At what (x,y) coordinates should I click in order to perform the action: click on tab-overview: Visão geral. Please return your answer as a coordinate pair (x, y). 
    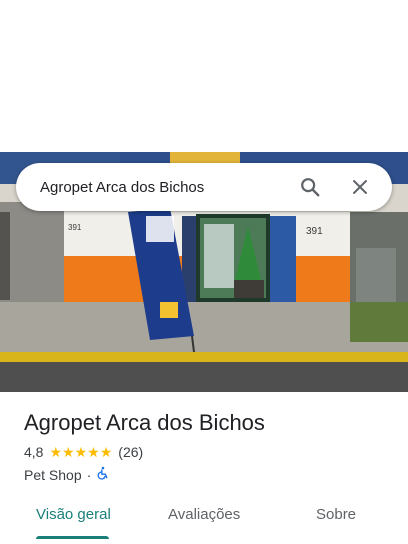
    Looking at the image, I should click on (73, 514).